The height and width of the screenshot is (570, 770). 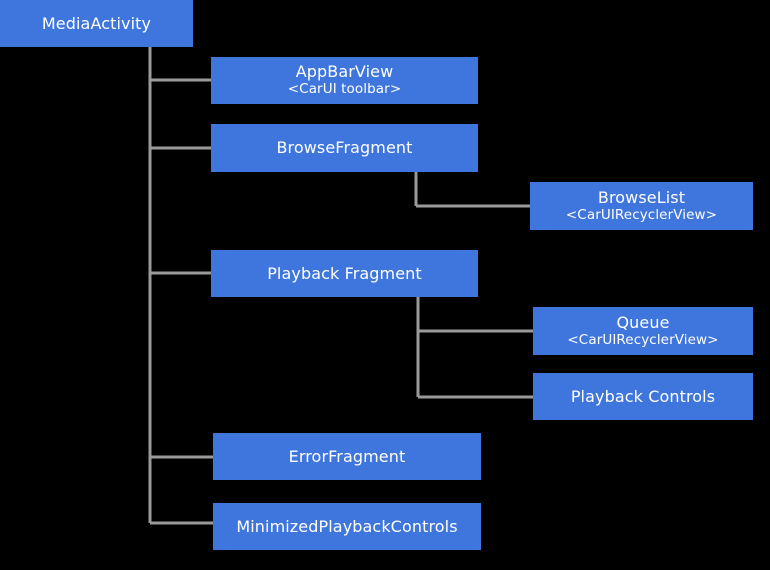 I want to click on node-subtitle-queue: <CarUIRecyclerView>, so click(x=643, y=339).